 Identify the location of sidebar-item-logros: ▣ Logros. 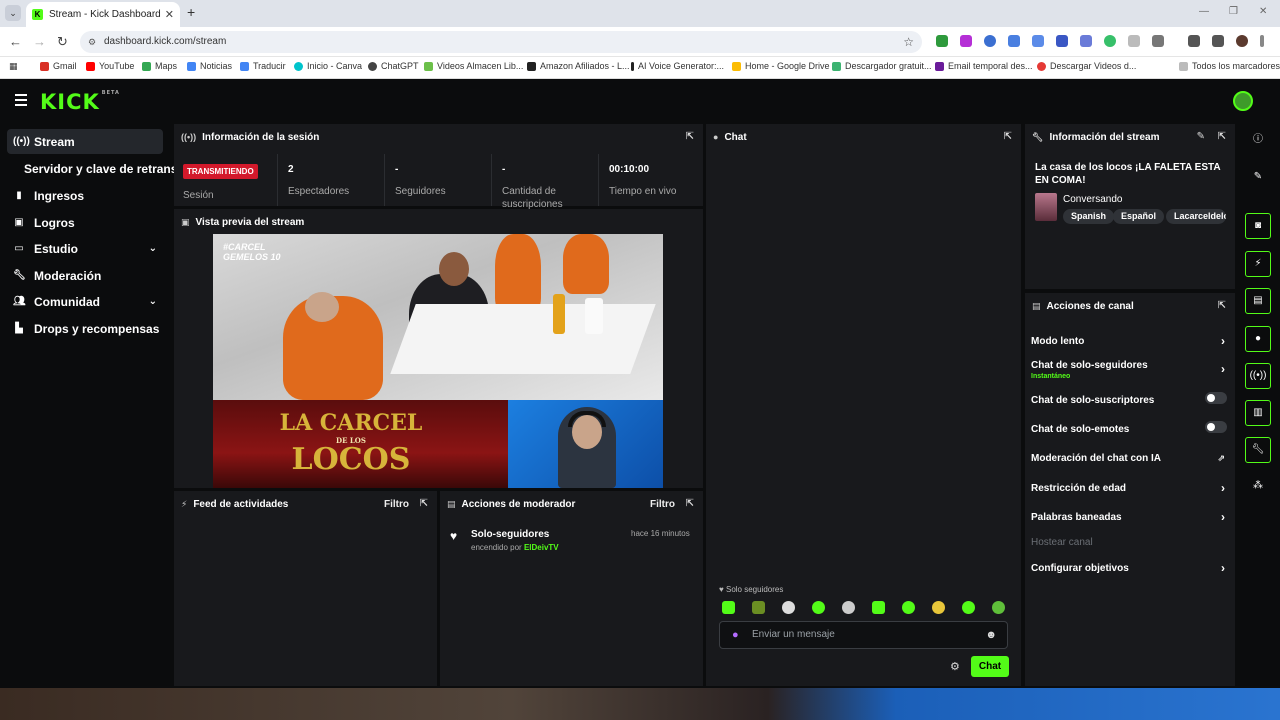
(85, 222).